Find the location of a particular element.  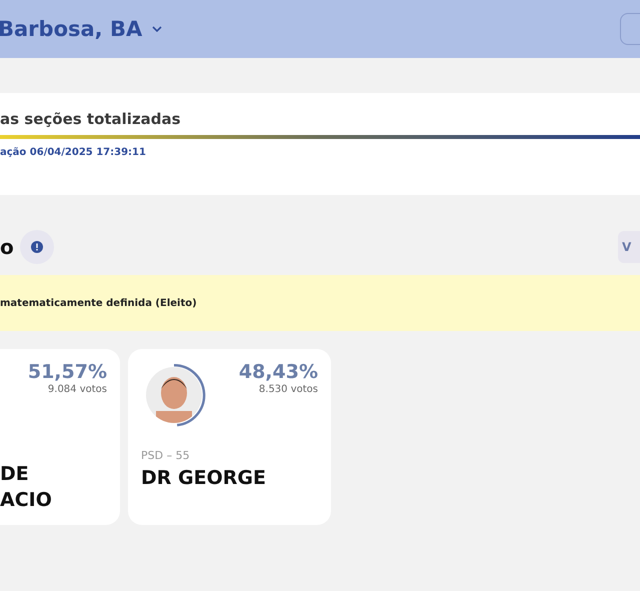

candidate-name: DE is located at coordinates (15, 474).